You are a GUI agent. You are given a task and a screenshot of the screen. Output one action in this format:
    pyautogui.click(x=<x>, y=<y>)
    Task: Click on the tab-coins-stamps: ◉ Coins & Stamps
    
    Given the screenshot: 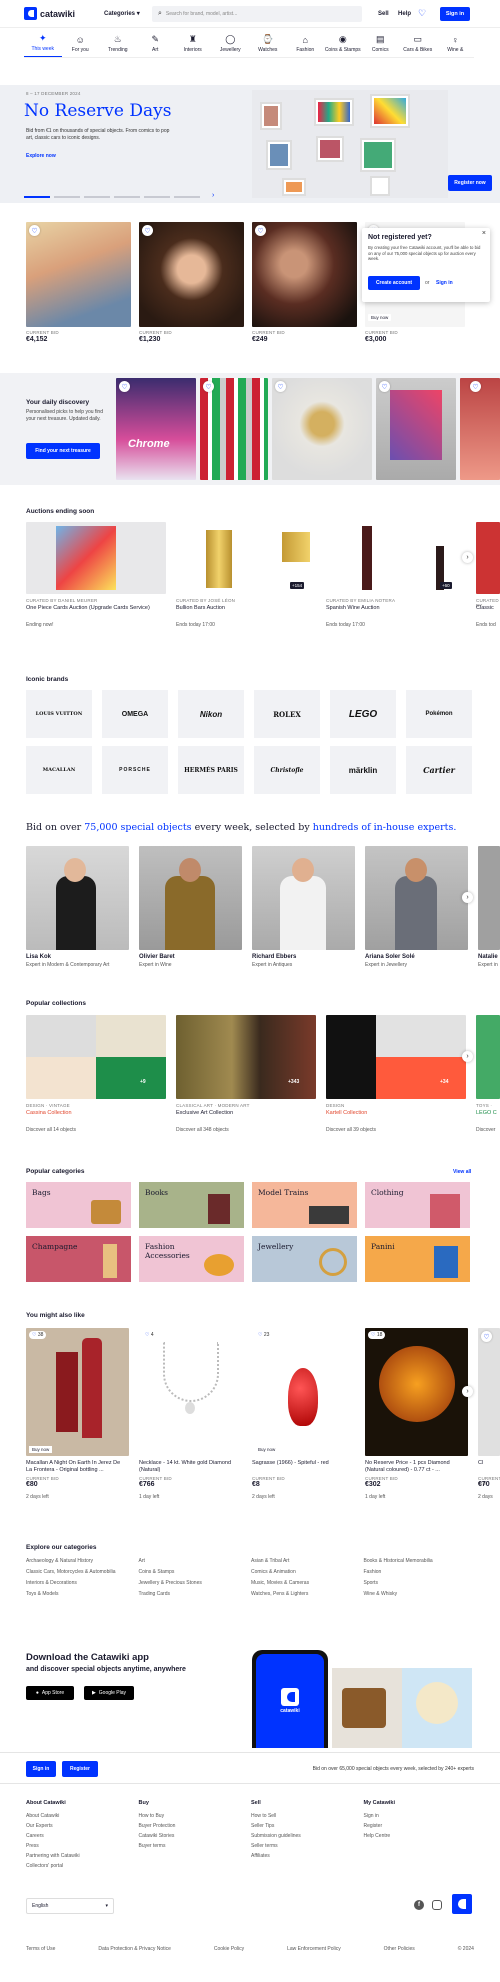 What is the action you would take?
    pyautogui.click(x=343, y=43)
    